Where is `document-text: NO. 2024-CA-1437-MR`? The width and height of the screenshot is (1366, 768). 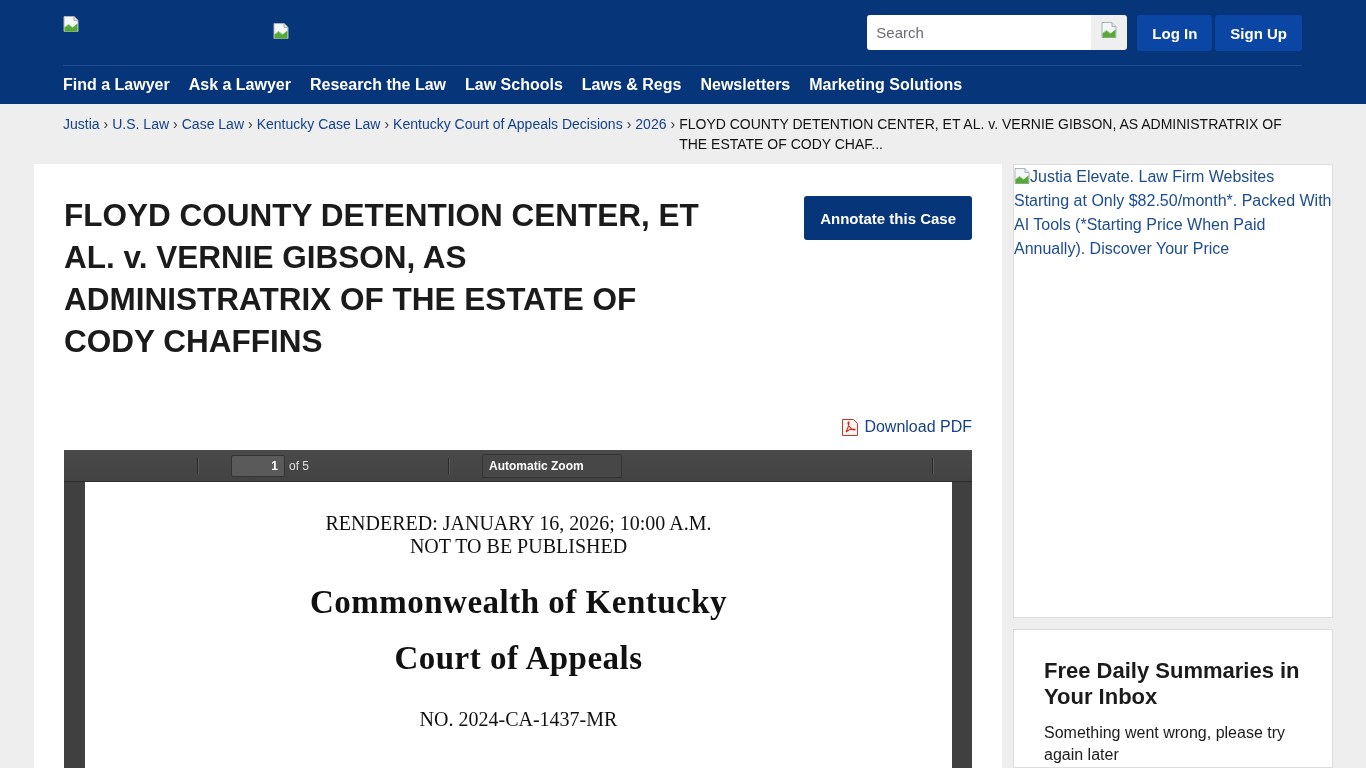
document-text: NO. 2024-CA-1437-MR is located at coordinates (518, 719).